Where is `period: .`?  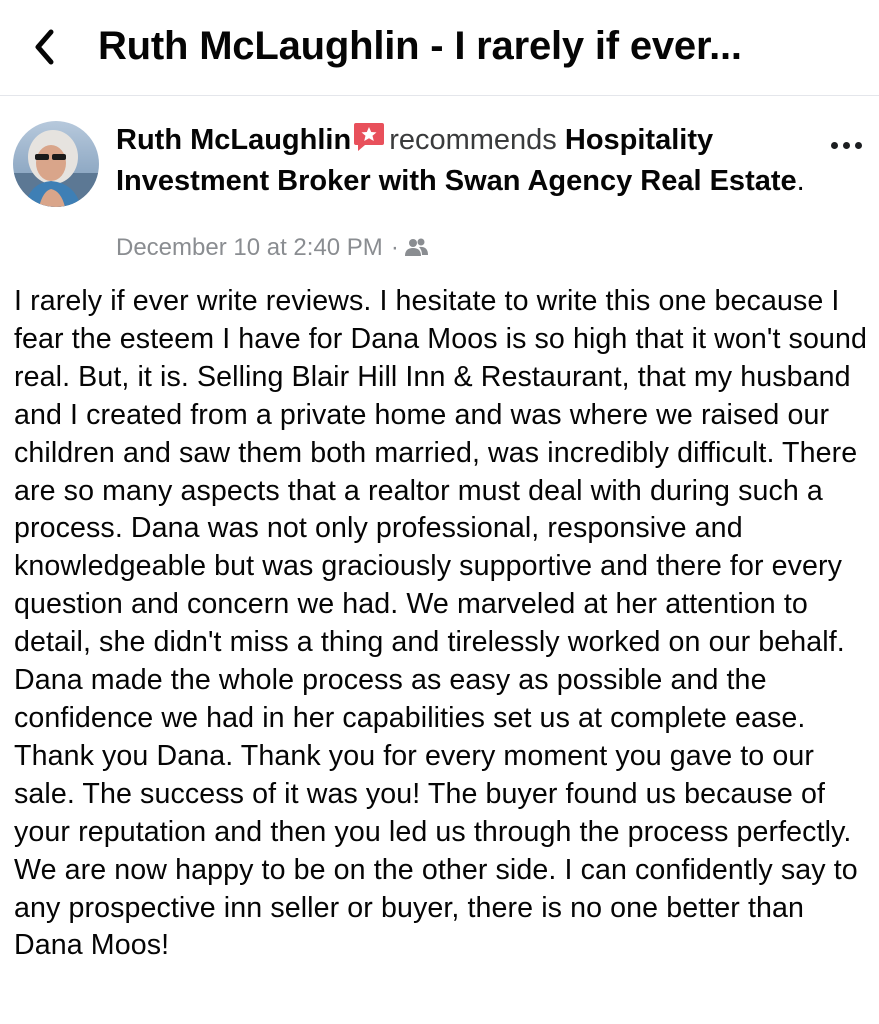 period: . is located at coordinates (800, 181).